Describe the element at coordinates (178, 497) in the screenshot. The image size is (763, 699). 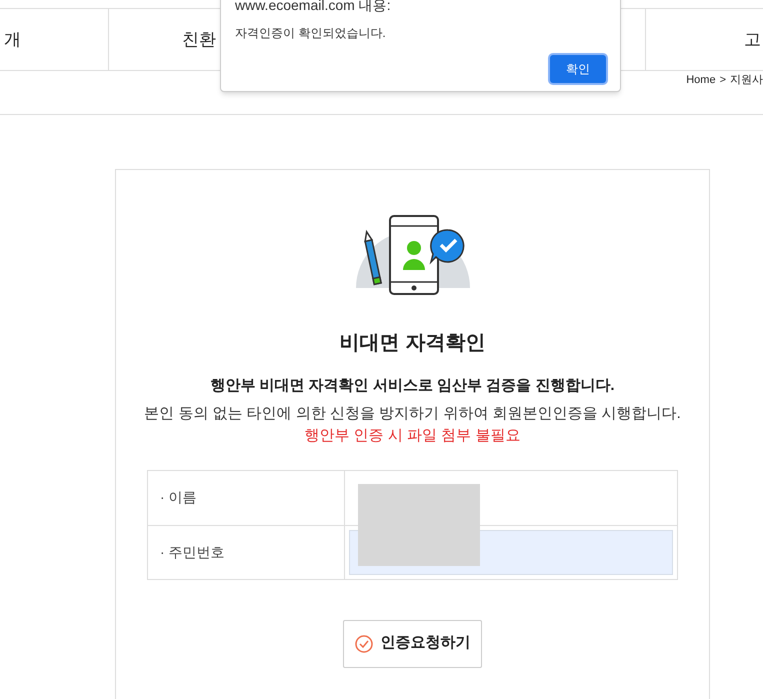
I see `field-label: · 이름` at that location.